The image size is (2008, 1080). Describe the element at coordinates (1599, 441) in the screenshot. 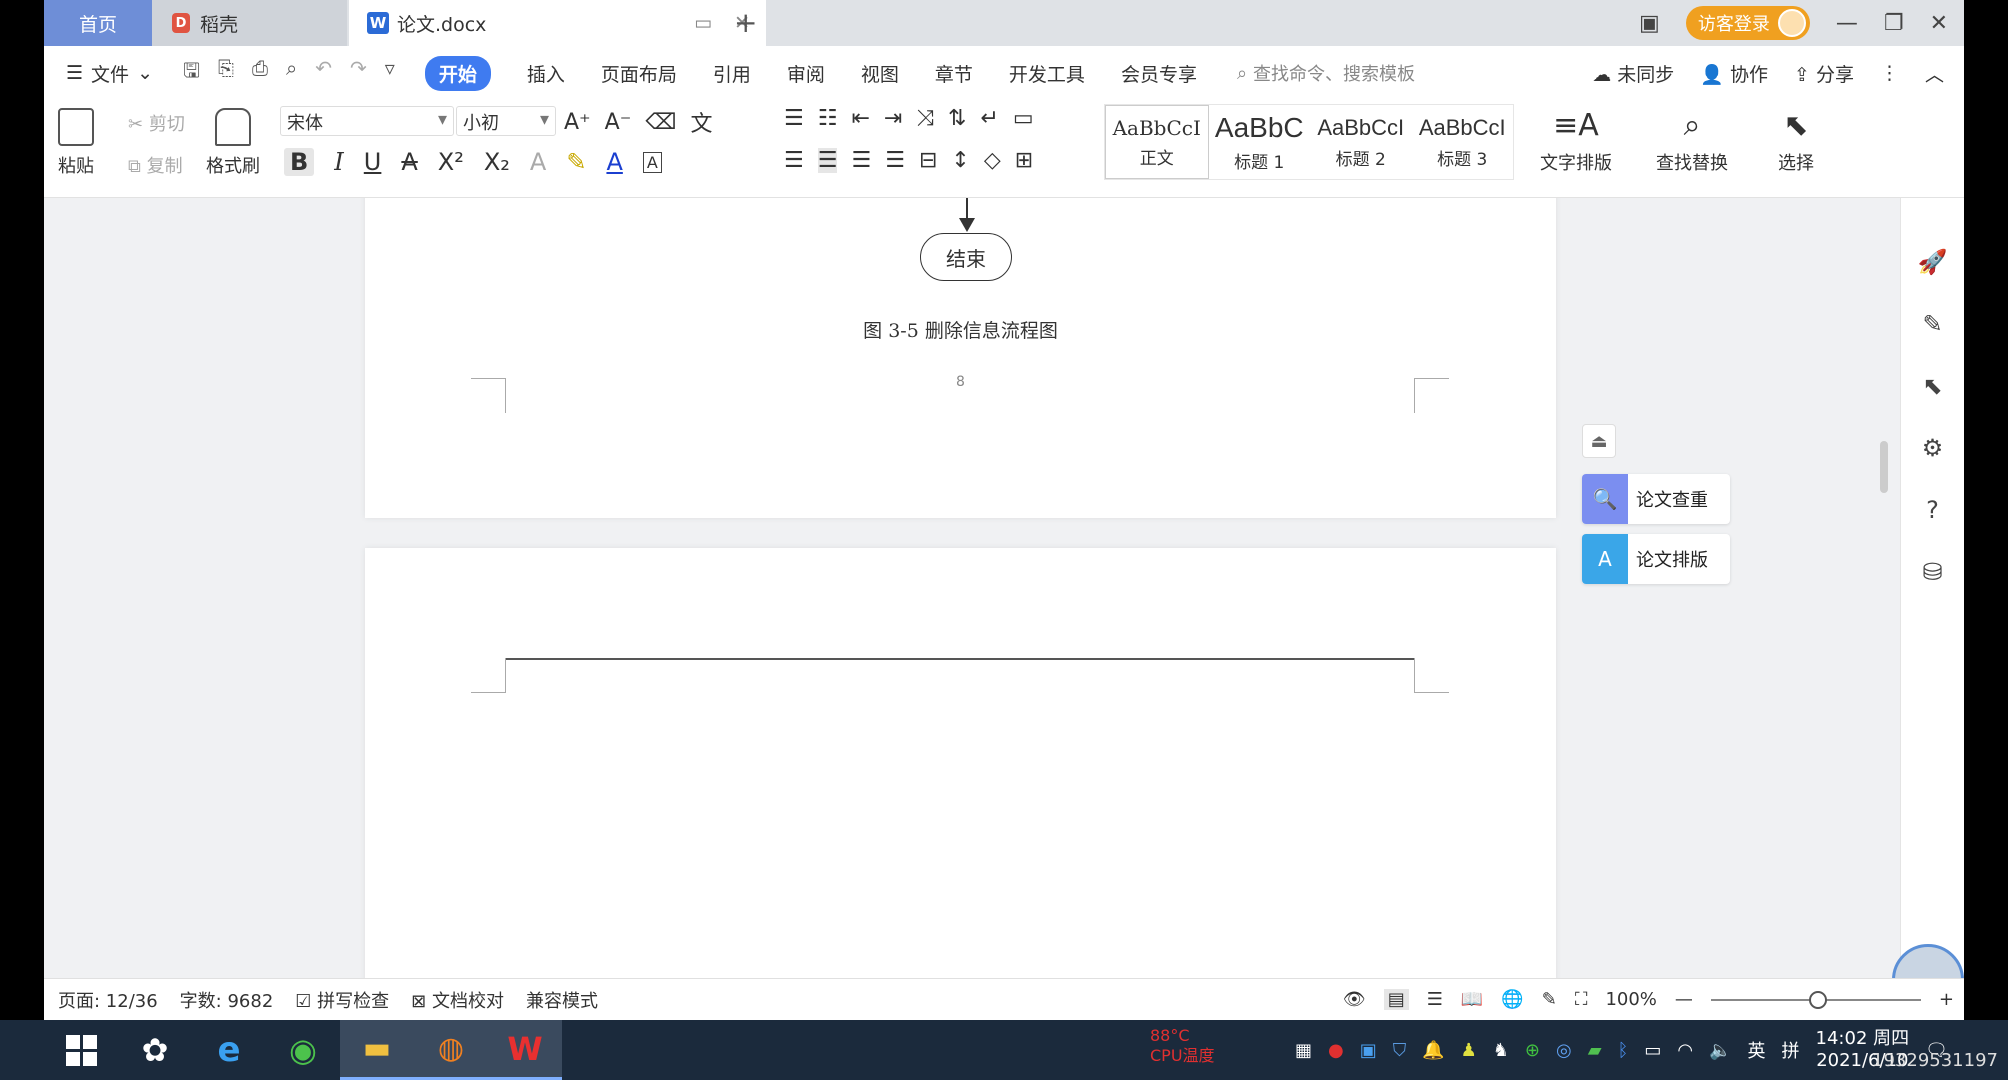

I see `collapse-panel-icon: ⏏` at that location.